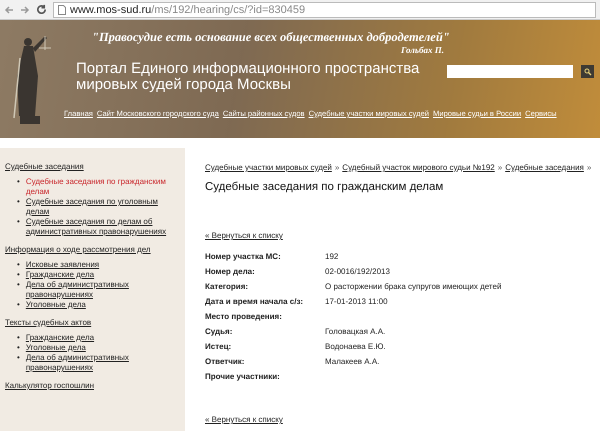 The image size is (600, 431). What do you see at coordinates (103, 227) in the screenshot?
I see `sidebar-link: Судебные заседания по делам об административных правонарушениях` at bounding box center [103, 227].